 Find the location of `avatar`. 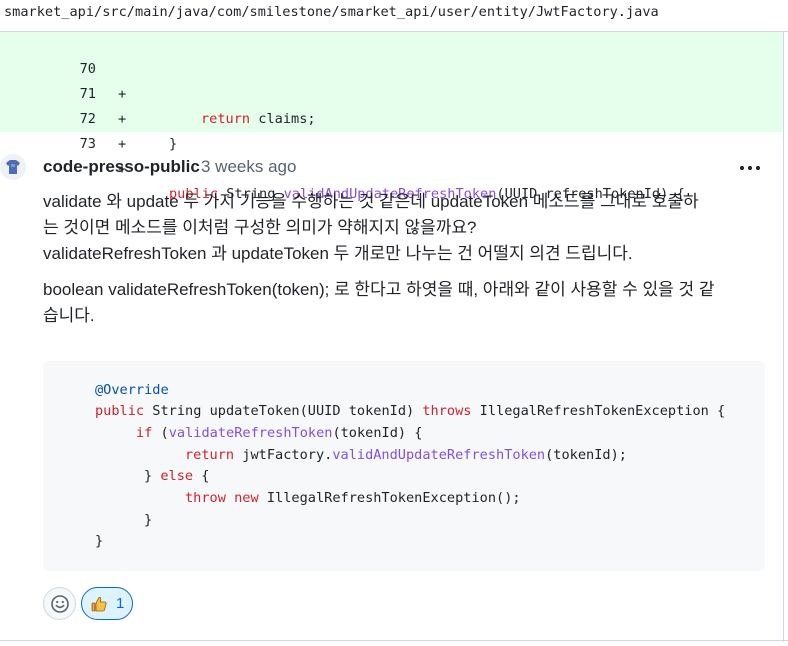

avatar is located at coordinates (13, 167).